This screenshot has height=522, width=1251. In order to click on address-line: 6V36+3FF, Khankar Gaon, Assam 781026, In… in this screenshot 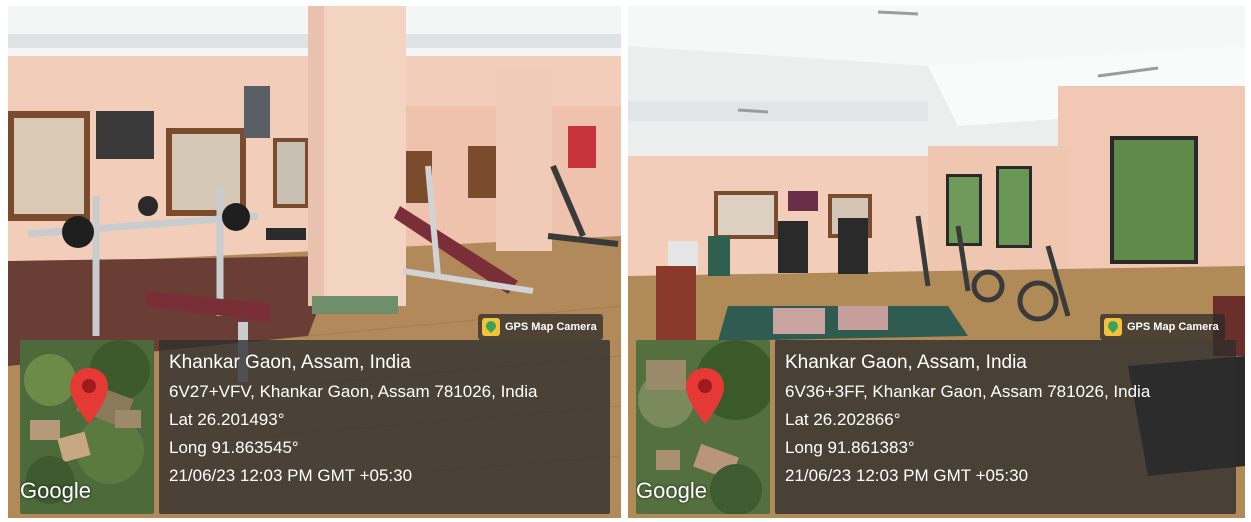, I will do `click(968, 391)`.